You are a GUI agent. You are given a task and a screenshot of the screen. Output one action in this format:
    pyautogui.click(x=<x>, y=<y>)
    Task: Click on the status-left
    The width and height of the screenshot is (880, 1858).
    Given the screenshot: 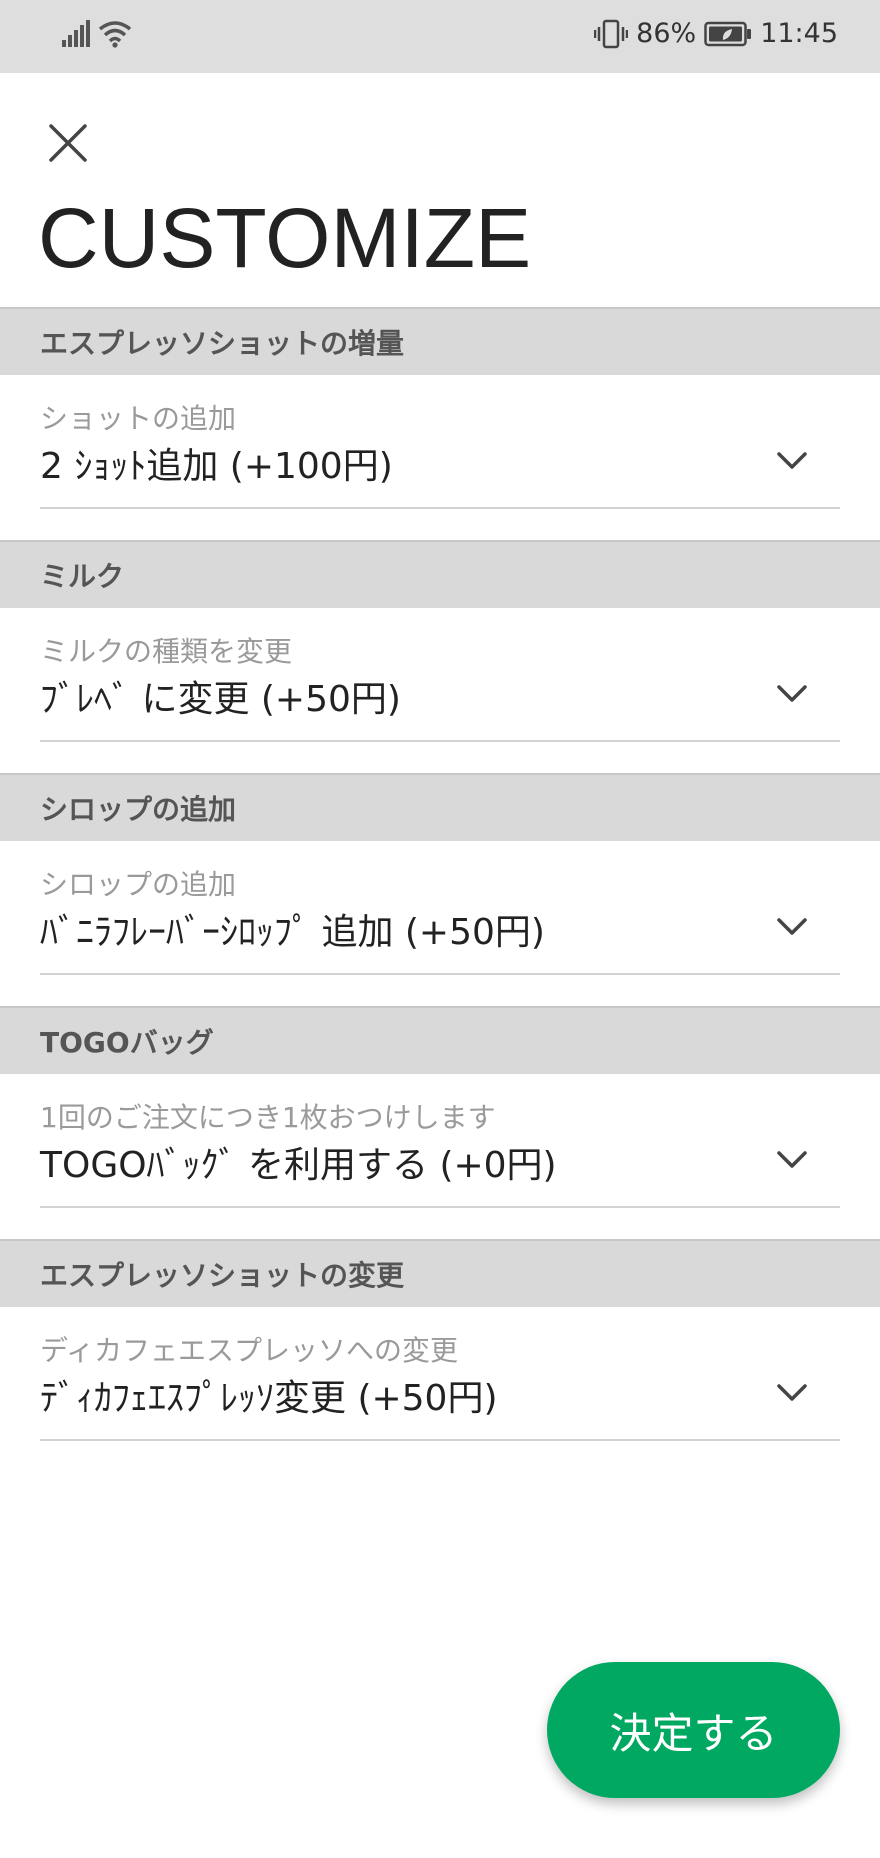 What is the action you would take?
    pyautogui.click(x=97, y=34)
    